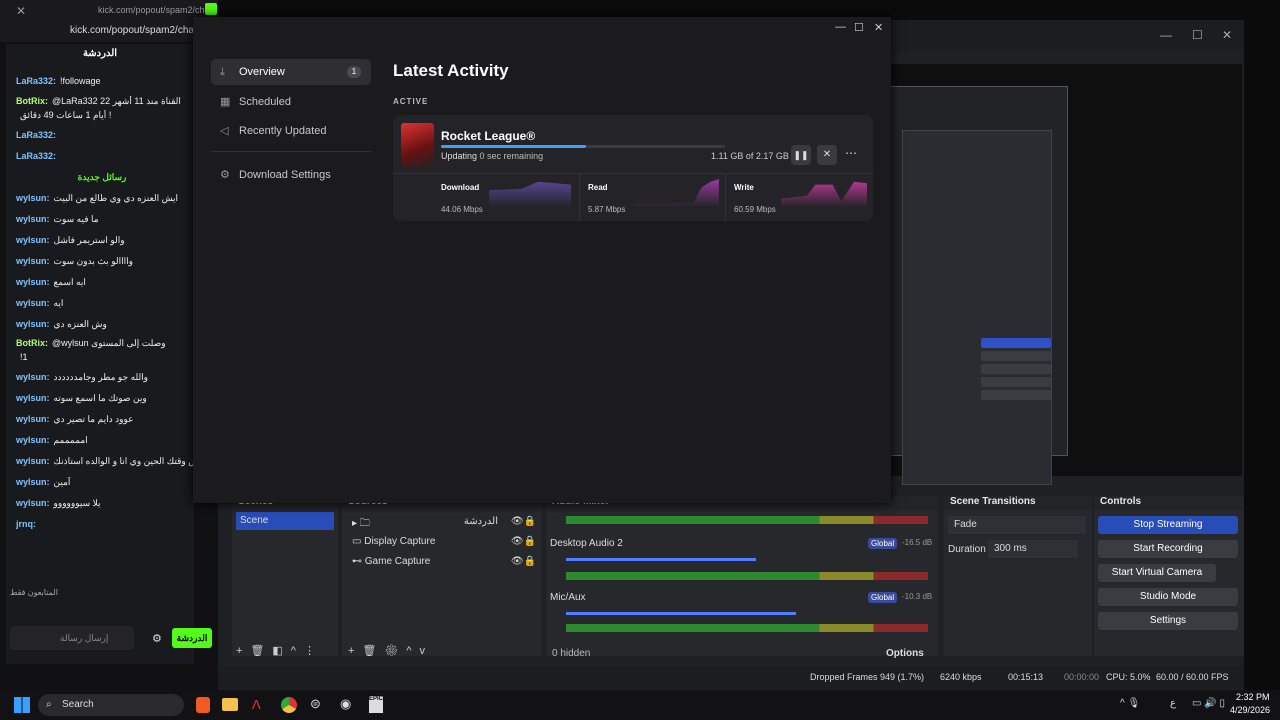  Describe the element at coordinates (345, 704) in the screenshot. I see `obs-icon: ◉` at that location.